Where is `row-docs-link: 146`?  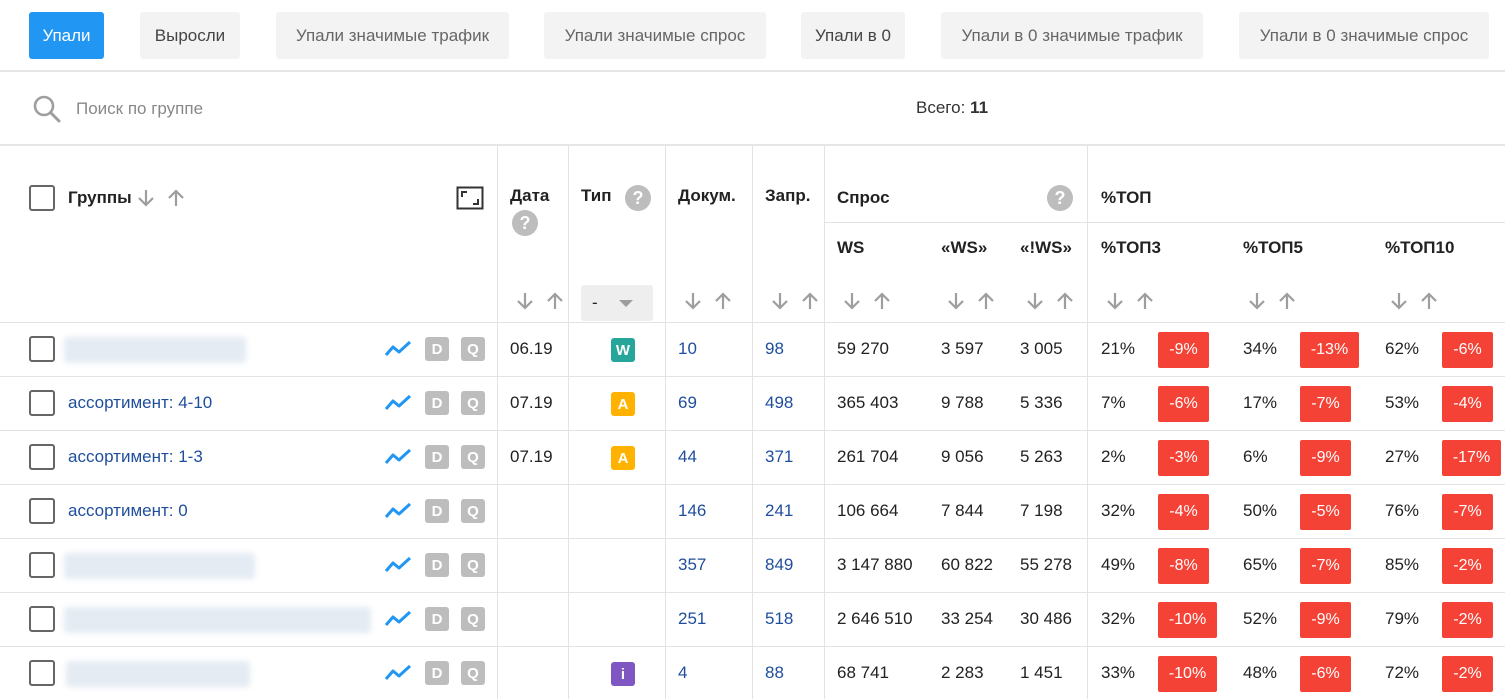 row-docs-link: 146 is located at coordinates (692, 511).